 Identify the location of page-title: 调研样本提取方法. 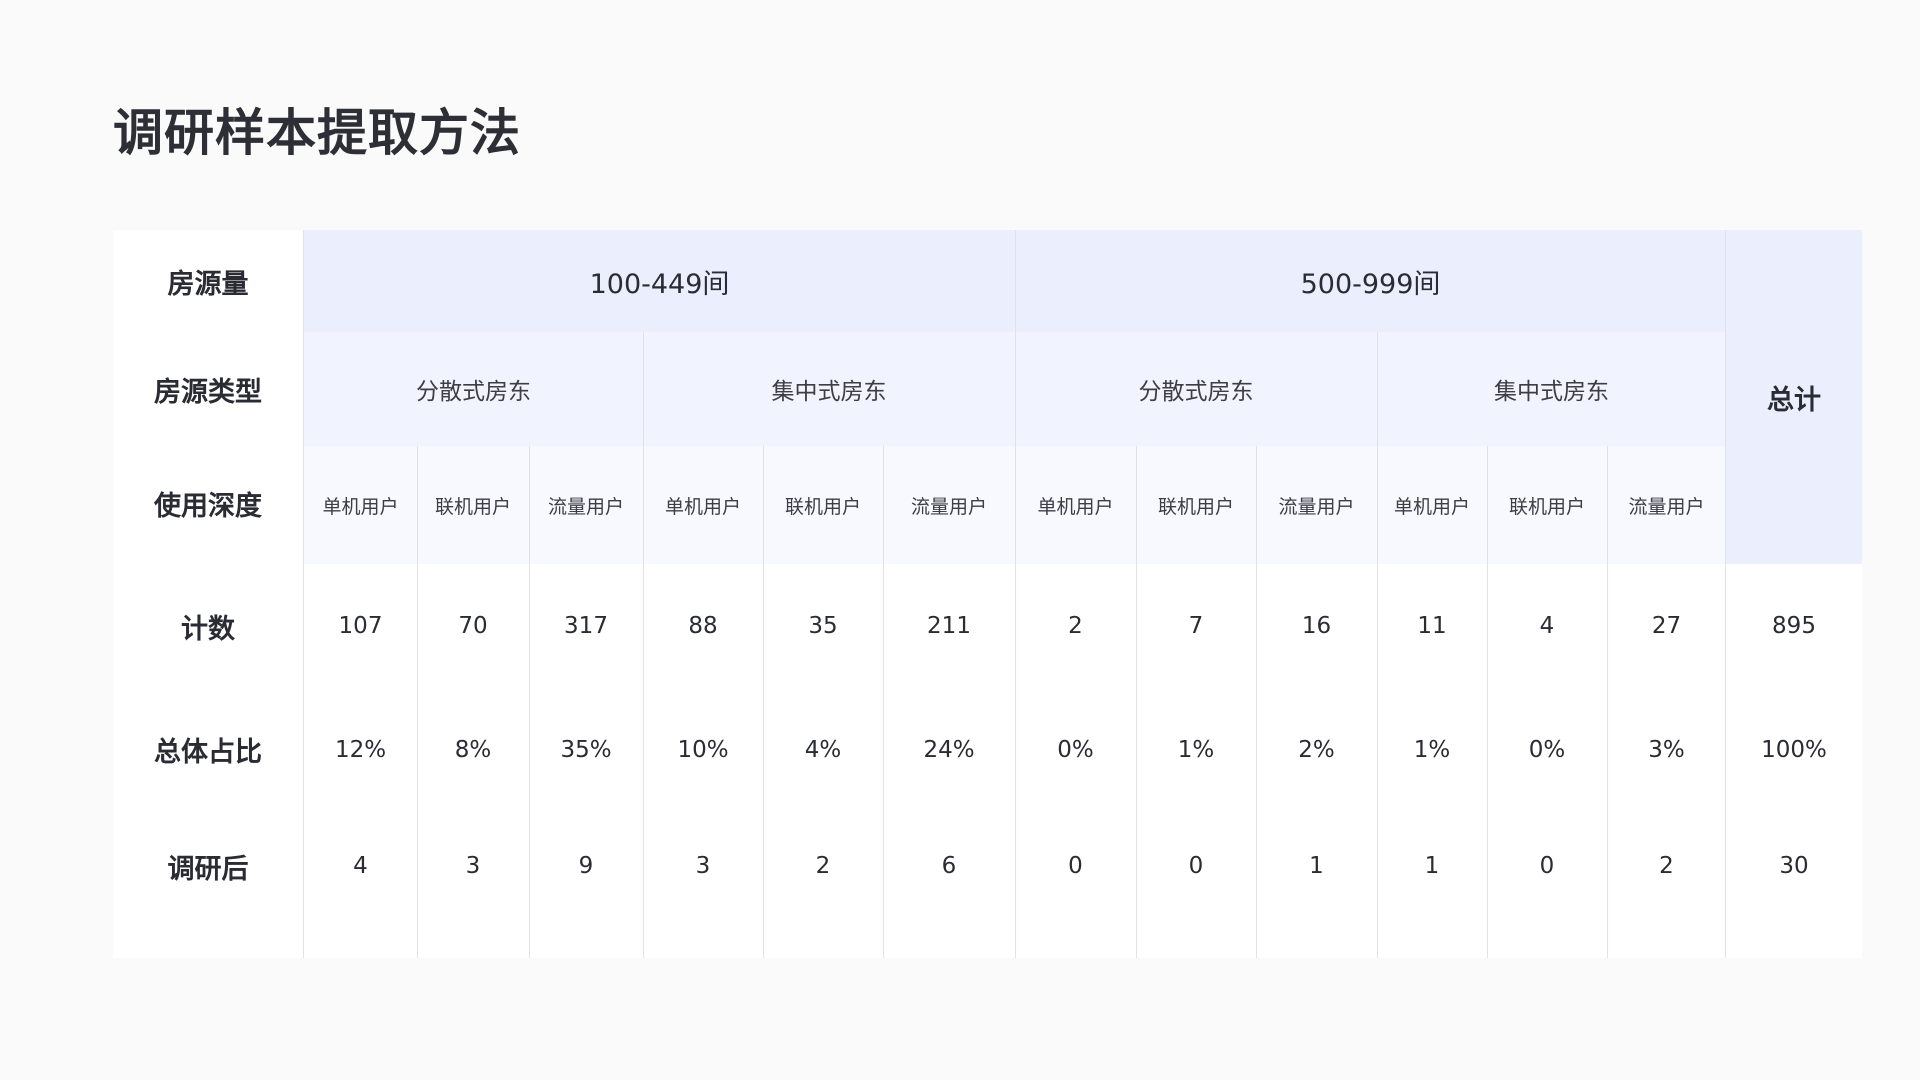
(317, 133).